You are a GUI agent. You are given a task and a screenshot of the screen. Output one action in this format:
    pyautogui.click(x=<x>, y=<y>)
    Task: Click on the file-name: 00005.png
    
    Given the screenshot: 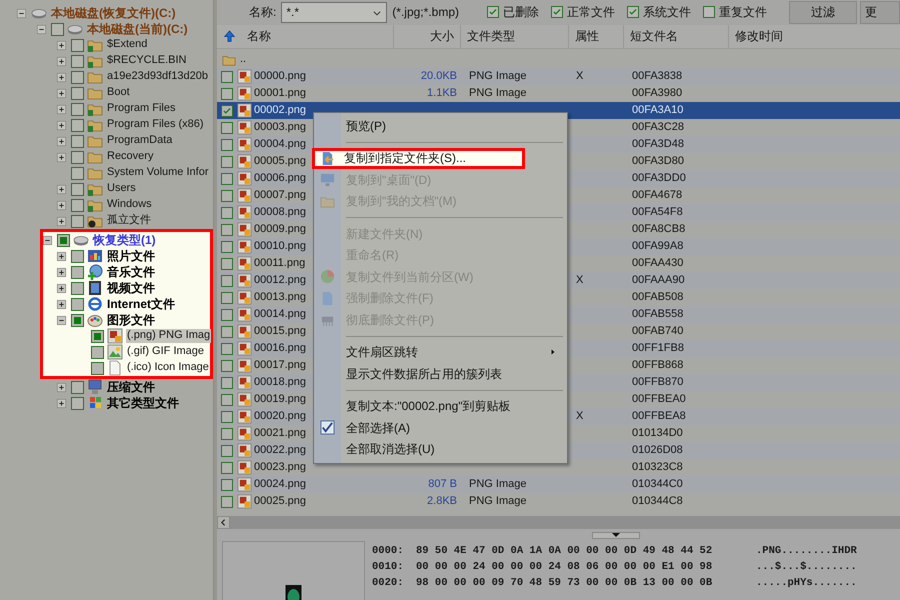 What is the action you would take?
    pyautogui.click(x=280, y=161)
    